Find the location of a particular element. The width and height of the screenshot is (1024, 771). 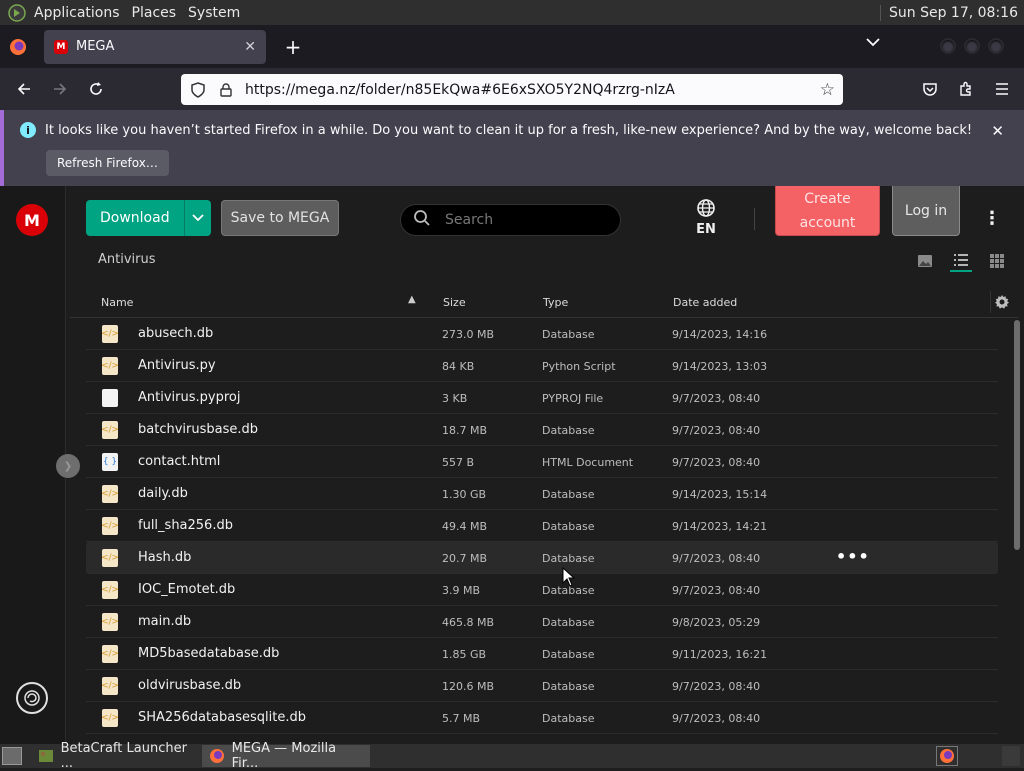

bookmark-star-icon: ☆ is located at coordinates (827, 90).